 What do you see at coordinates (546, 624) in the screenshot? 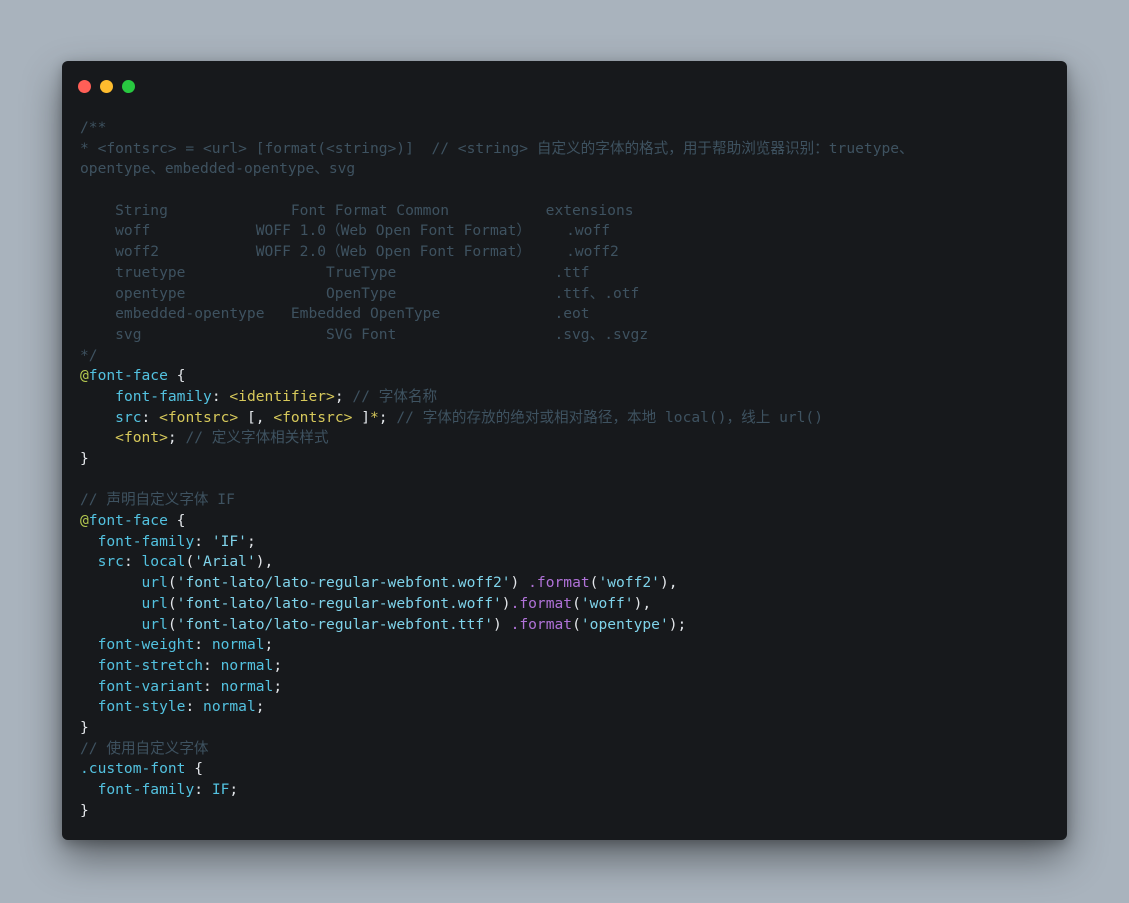
I see `token: format` at bounding box center [546, 624].